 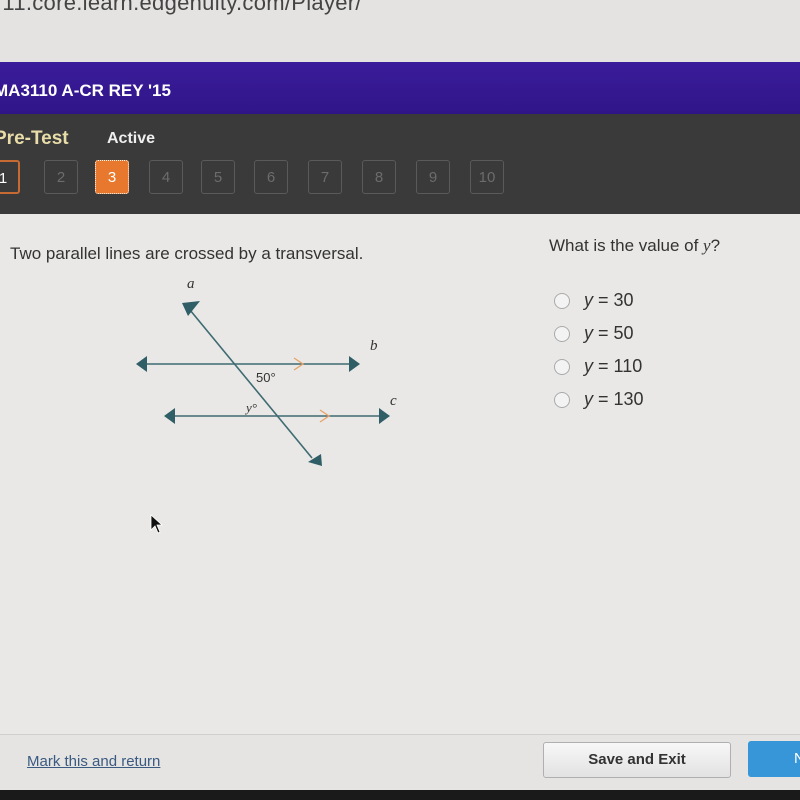 What do you see at coordinates (191, 284) in the screenshot?
I see `label-a: a` at bounding box center [191, 284].